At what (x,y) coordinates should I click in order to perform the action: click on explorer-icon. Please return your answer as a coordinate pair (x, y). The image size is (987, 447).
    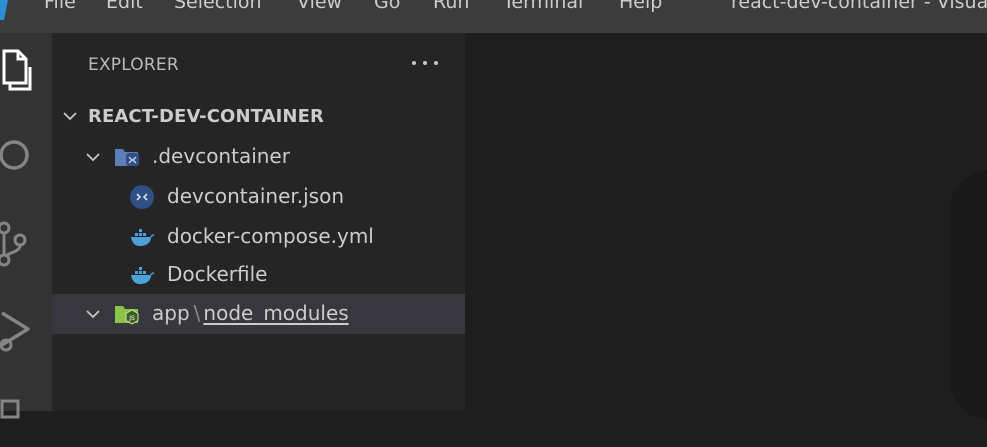
    Looking at the image, I should click on (26, 69).